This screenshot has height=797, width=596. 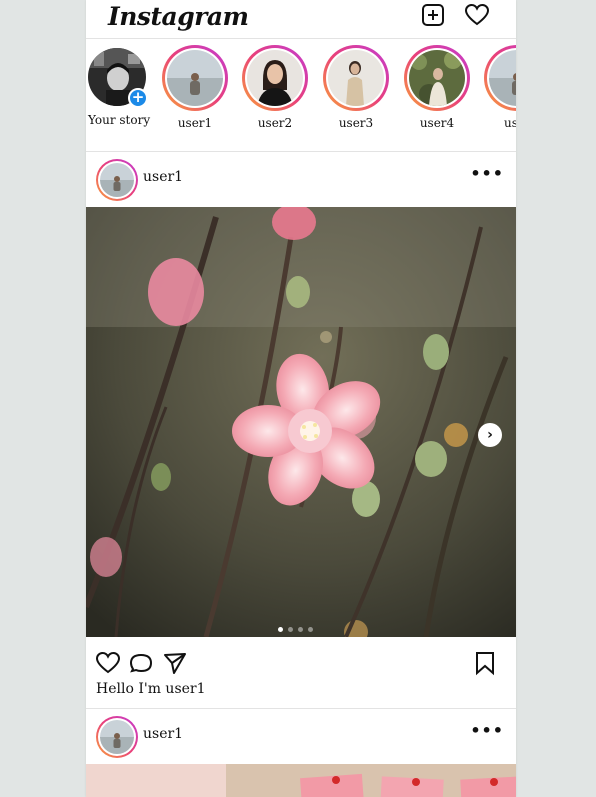 What do you see at coordinates (175, 663) in the screenshot?
I see `share-icon` at bounding box center [175, 663].